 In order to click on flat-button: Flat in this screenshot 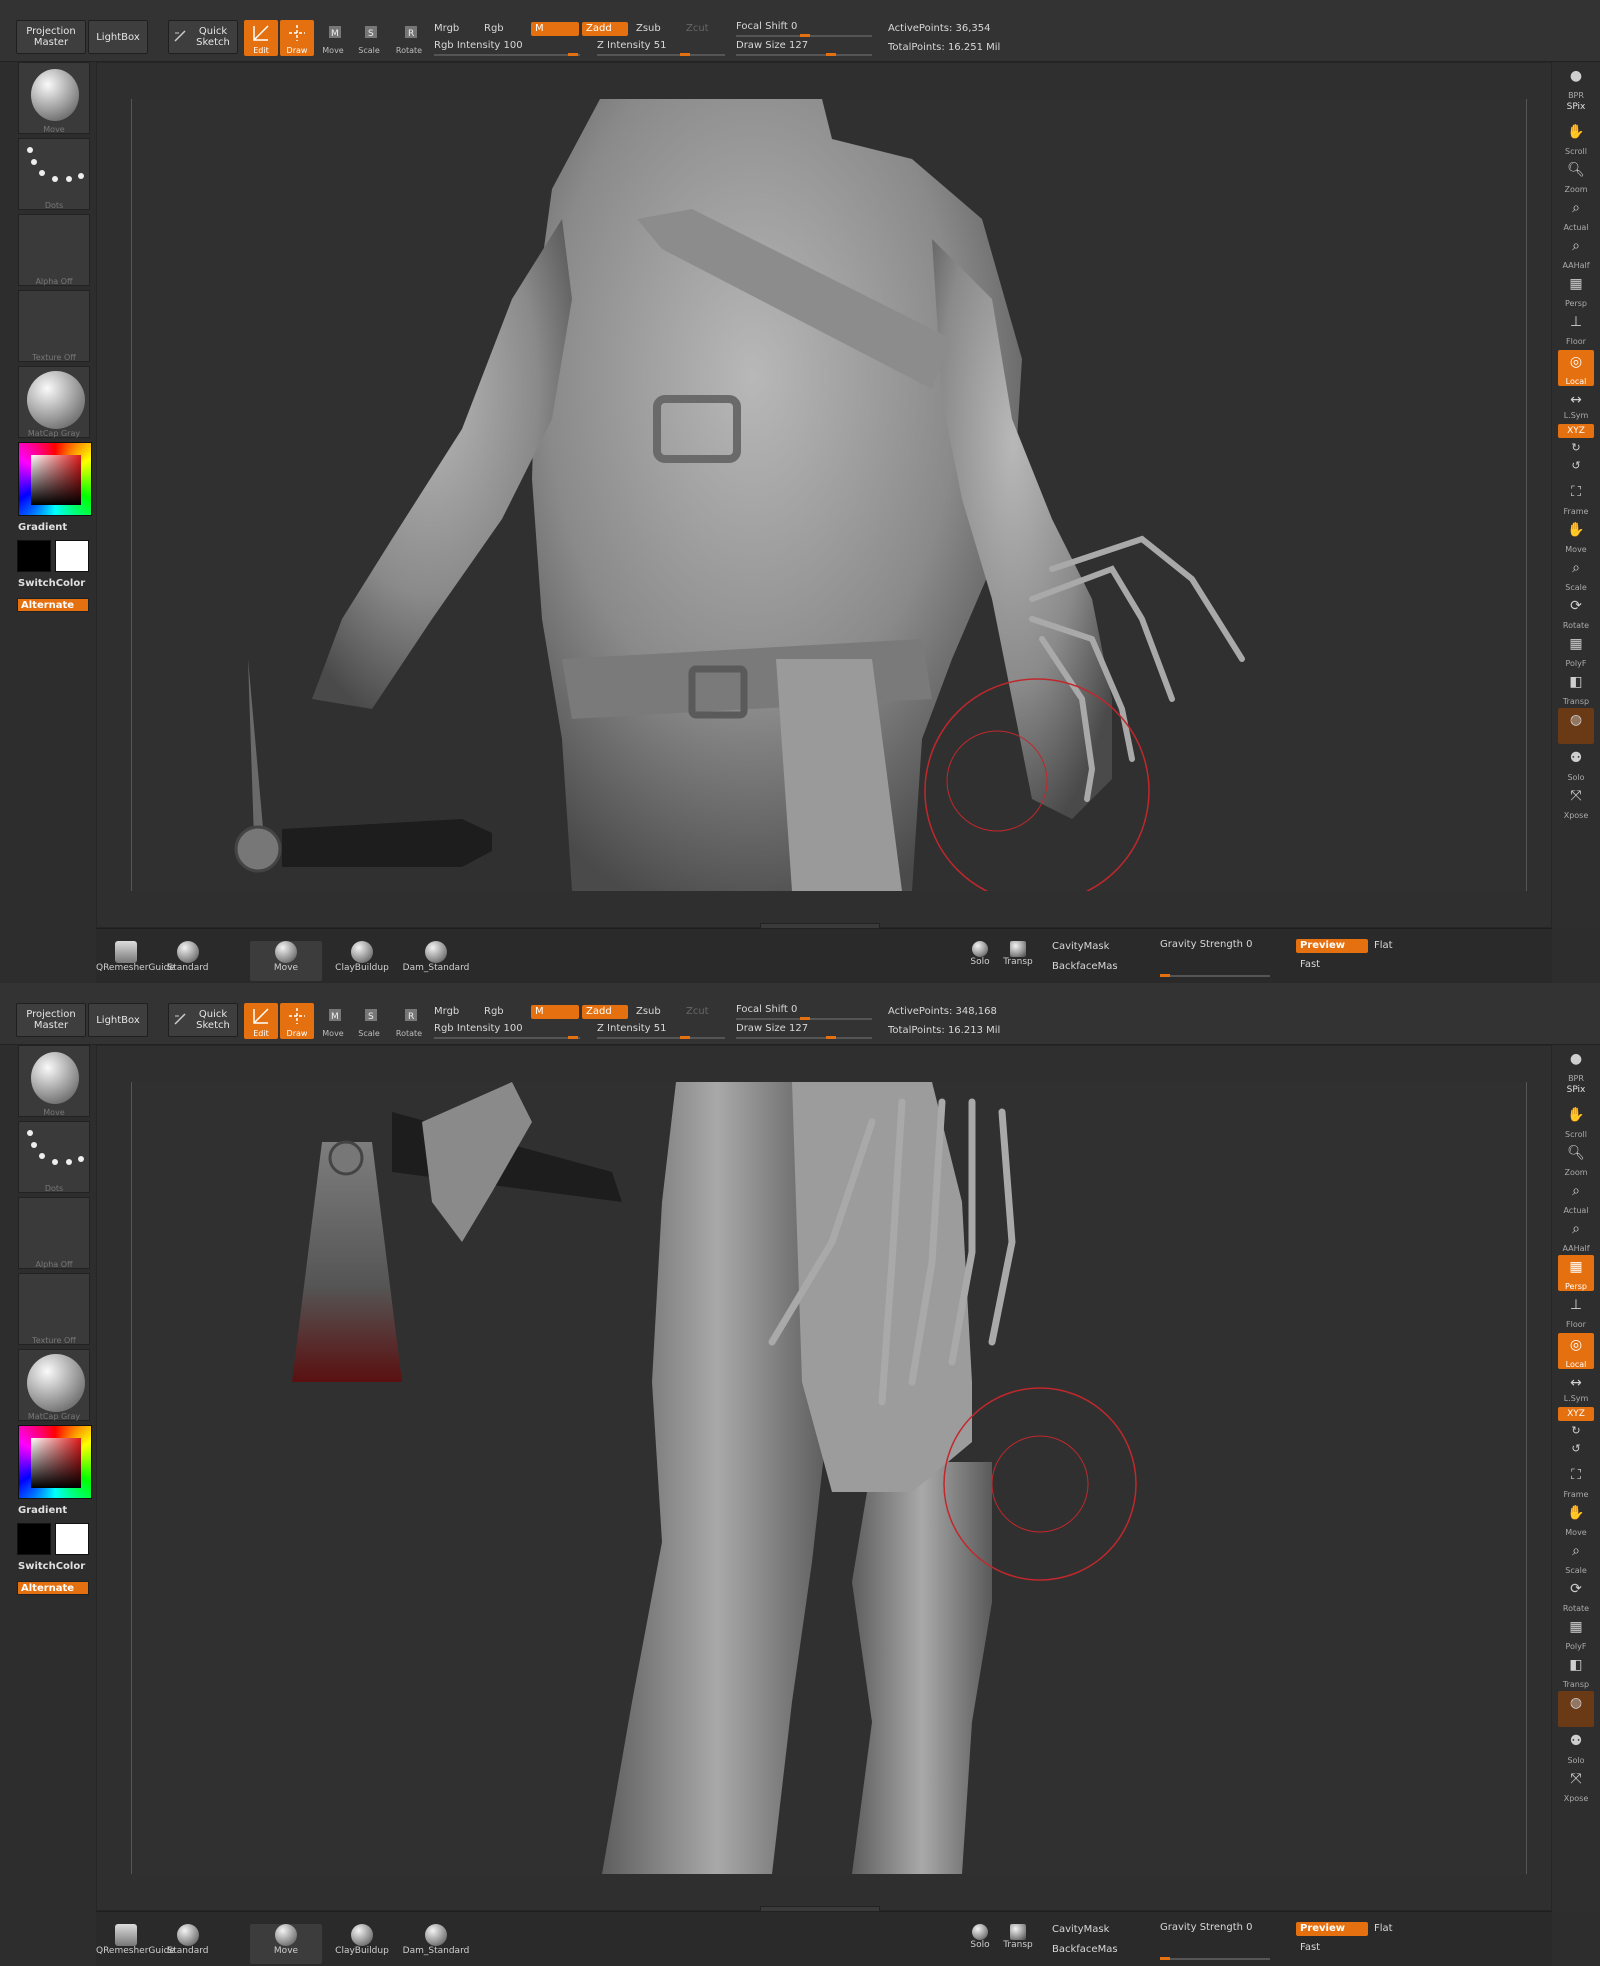, I will do `click(1383, 1928)`.